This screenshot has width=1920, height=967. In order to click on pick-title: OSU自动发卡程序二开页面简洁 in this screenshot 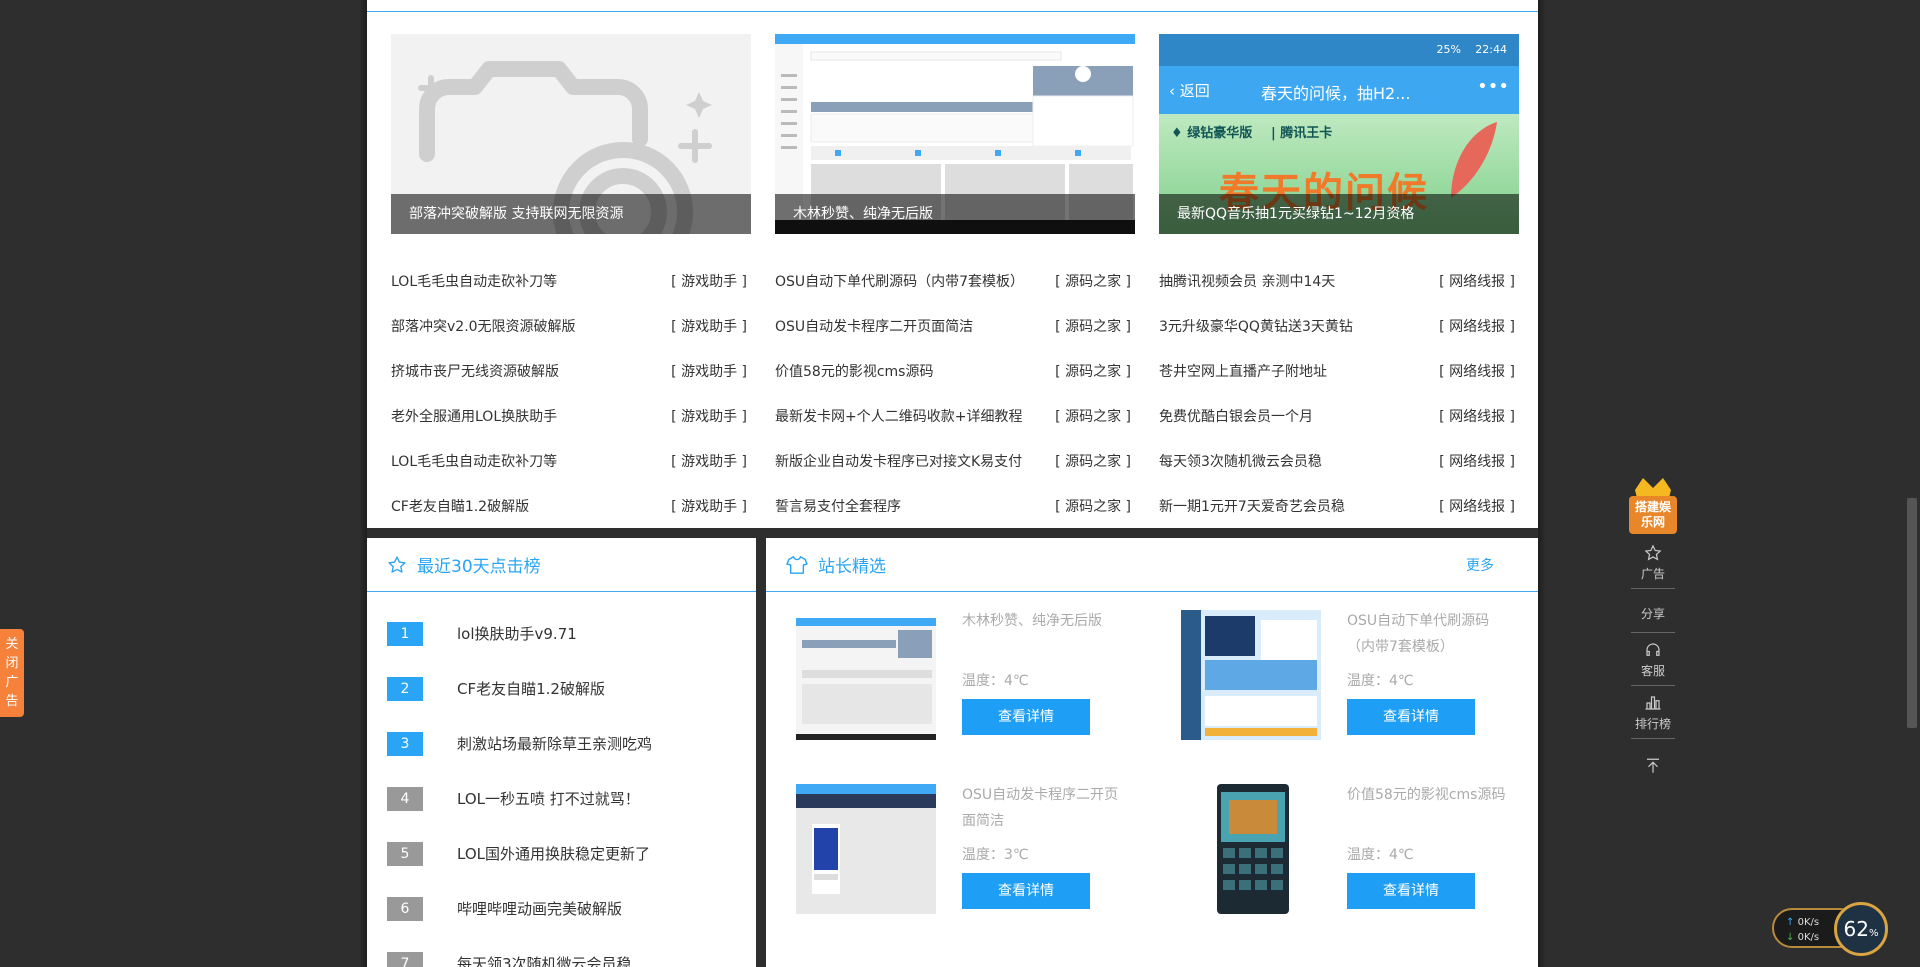, I will do `click(1042, 808)`.